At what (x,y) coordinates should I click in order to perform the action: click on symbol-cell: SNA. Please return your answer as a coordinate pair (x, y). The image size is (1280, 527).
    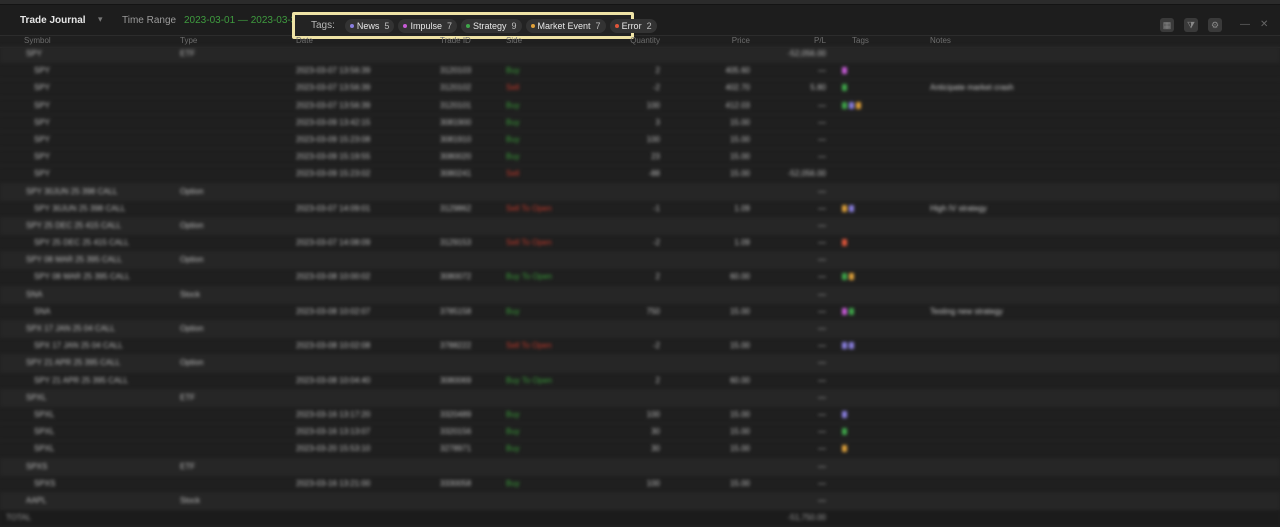
    Looking at the image, I should click on (42, 311).